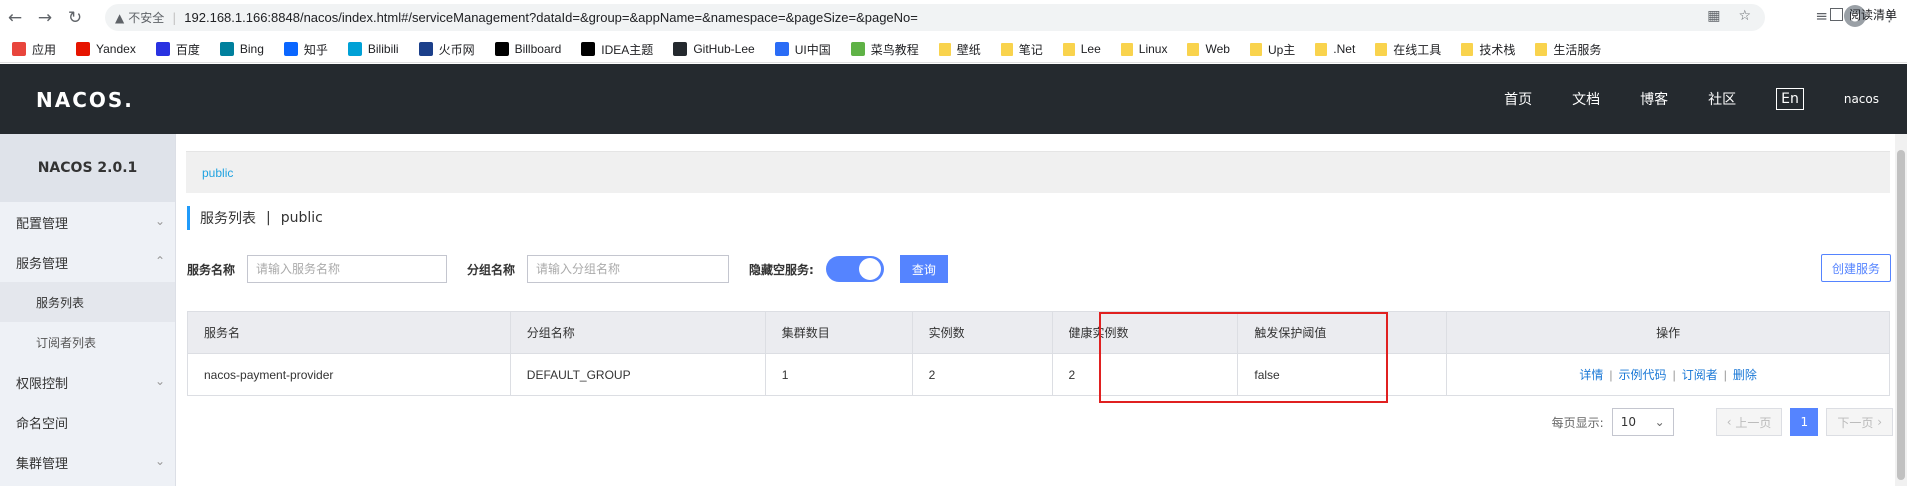 Image resolution: width=1907 pixels, height=486 pixels. I want to click on prev-page-button: ‹ 上一页, so click(1749, 422).